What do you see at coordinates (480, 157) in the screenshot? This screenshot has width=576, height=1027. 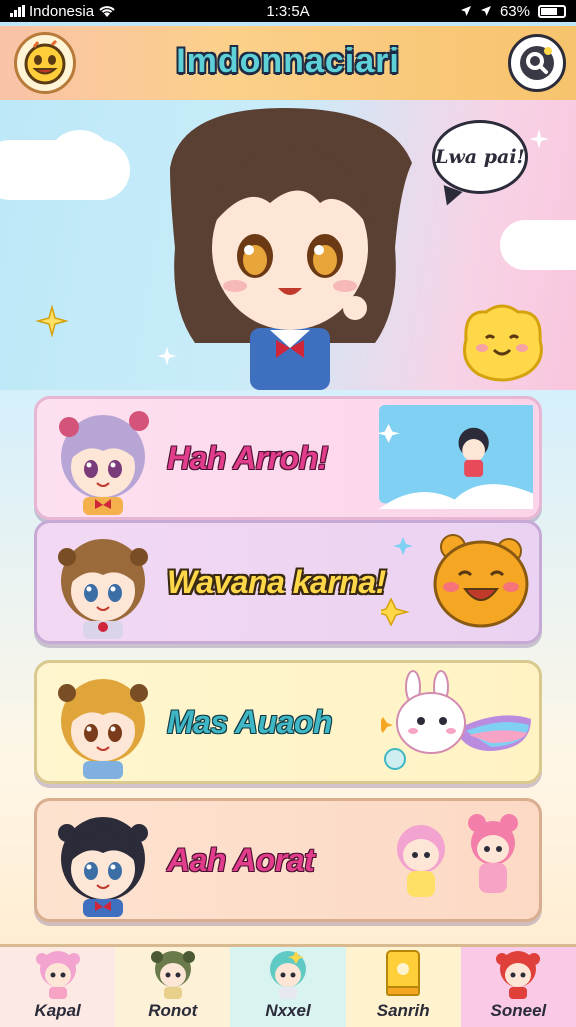 I see `speech-bubble: Lwa pai!` at bounding box center [480, 157].